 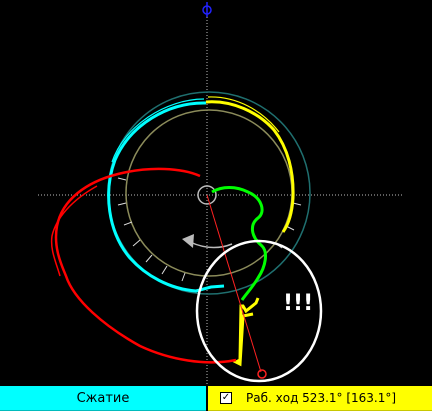 I want to click on stroke-status-label: Раб. ход 523.1° [163.1°], so click(x=321, y=398).